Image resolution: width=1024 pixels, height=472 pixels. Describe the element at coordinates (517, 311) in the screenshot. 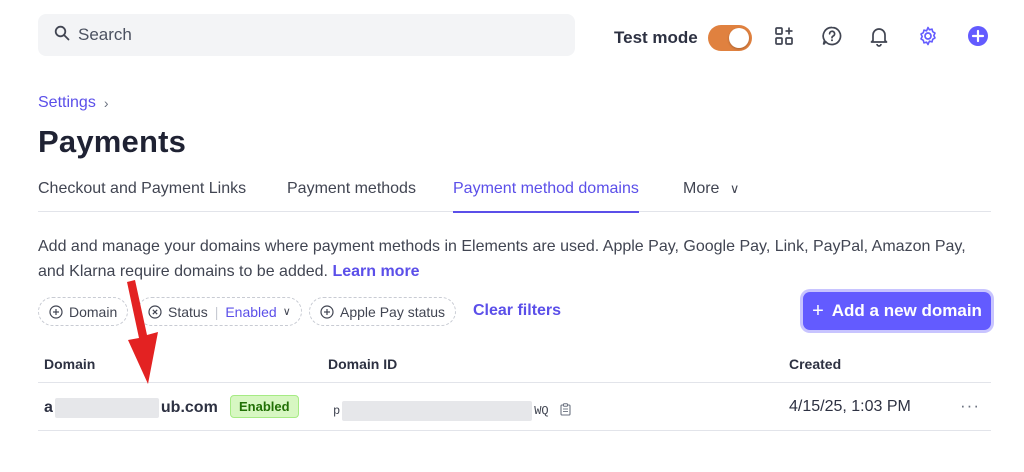

I see `clear-filters-link: Clear filters` at that location.